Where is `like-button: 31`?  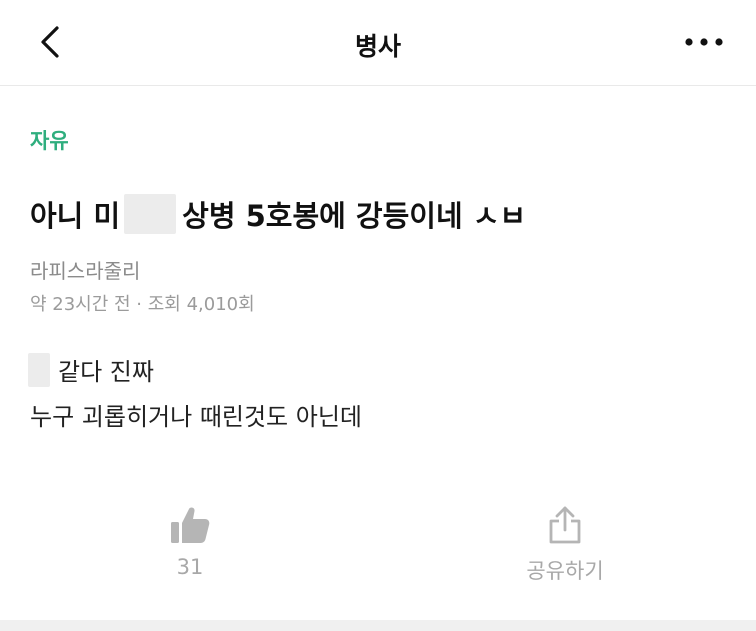
like-button: 31 is located at coordinates (190, 550).